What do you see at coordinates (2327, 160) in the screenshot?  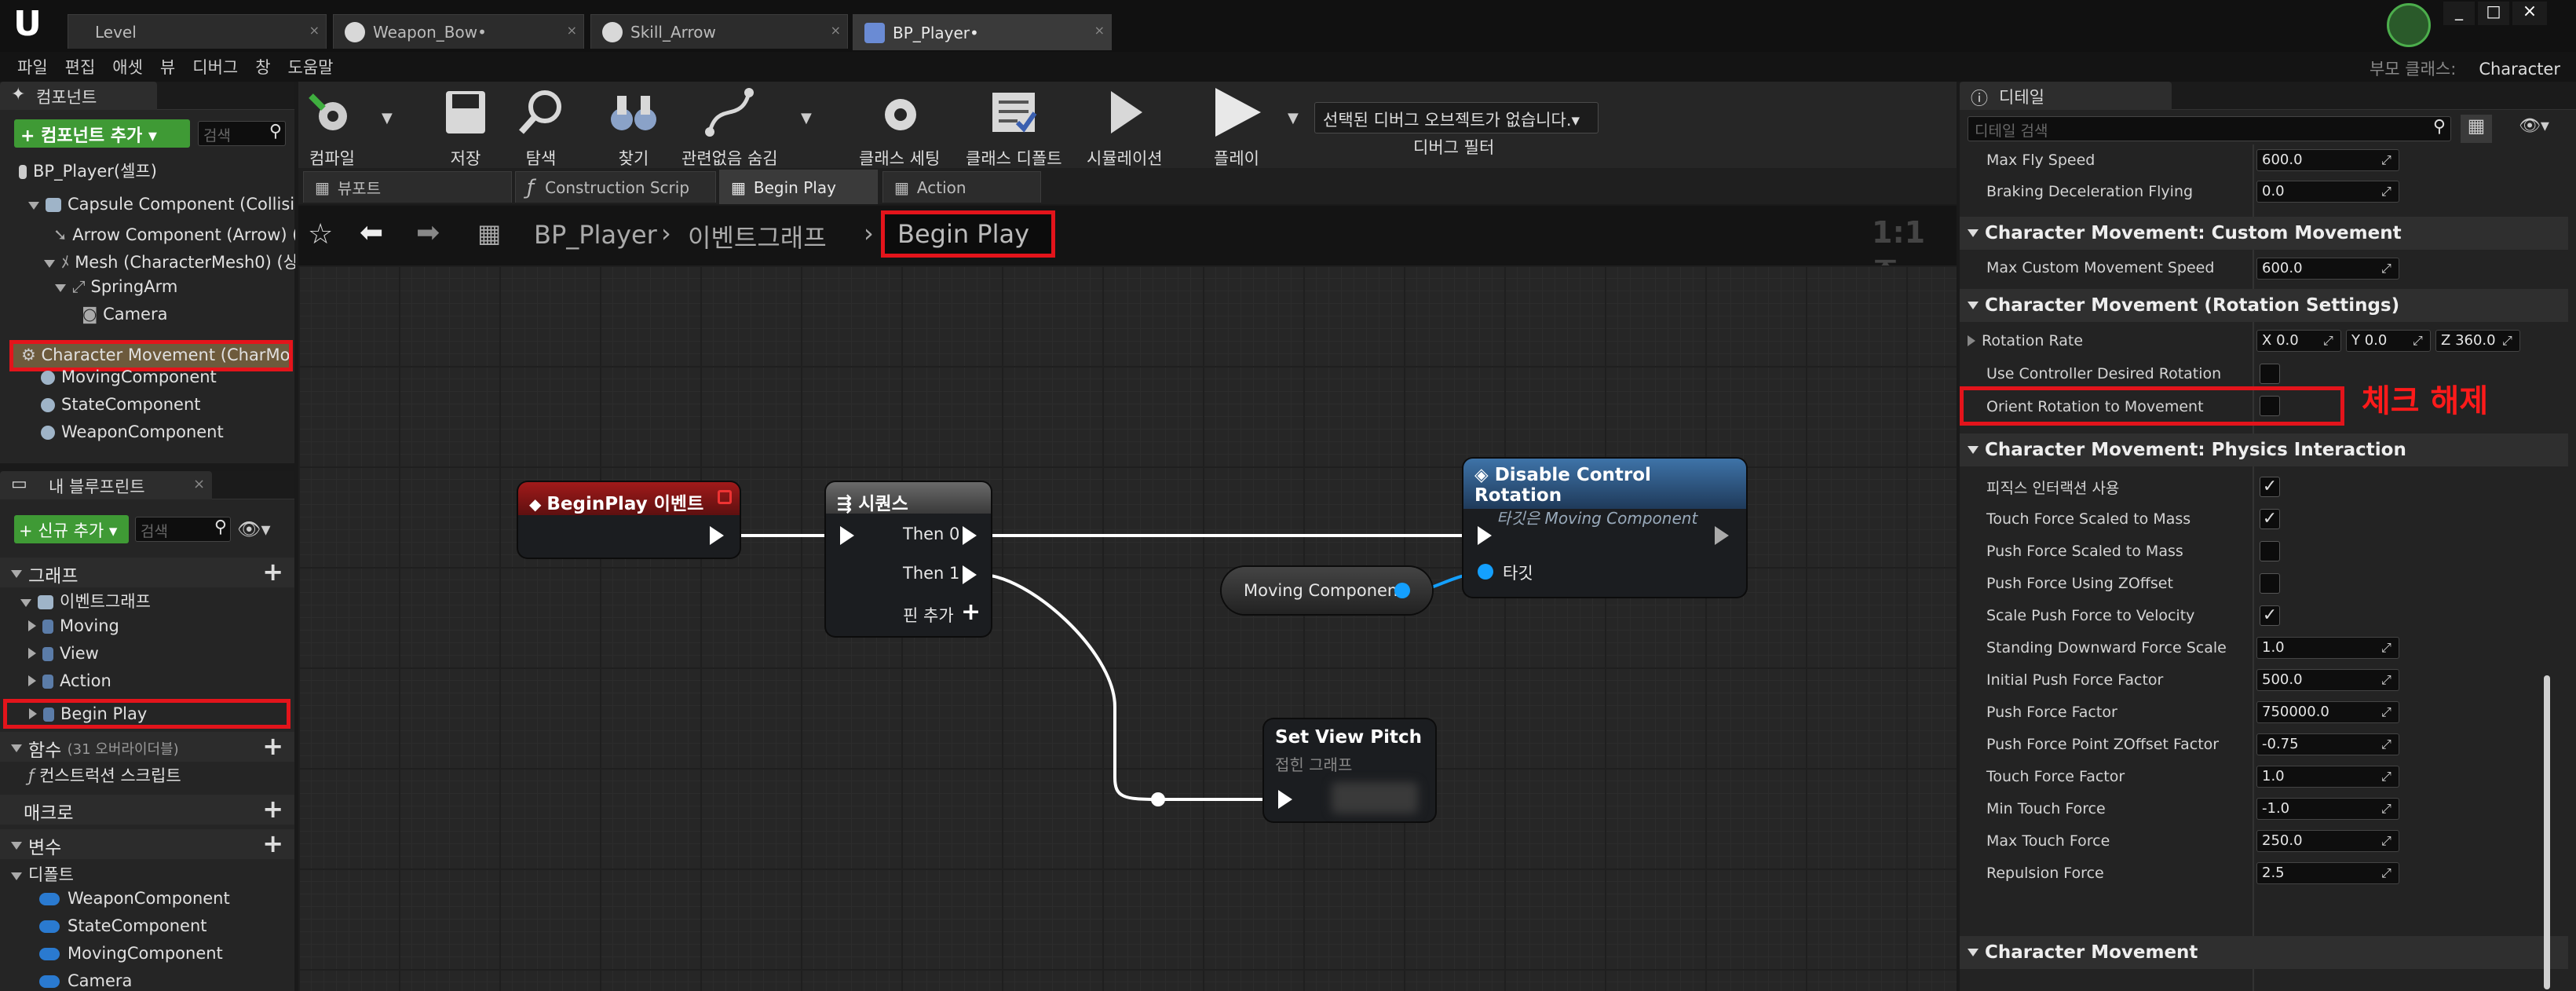 I see `max-fly-speed-field: 600.0 ⤢` at bounding box center [2327, 160].